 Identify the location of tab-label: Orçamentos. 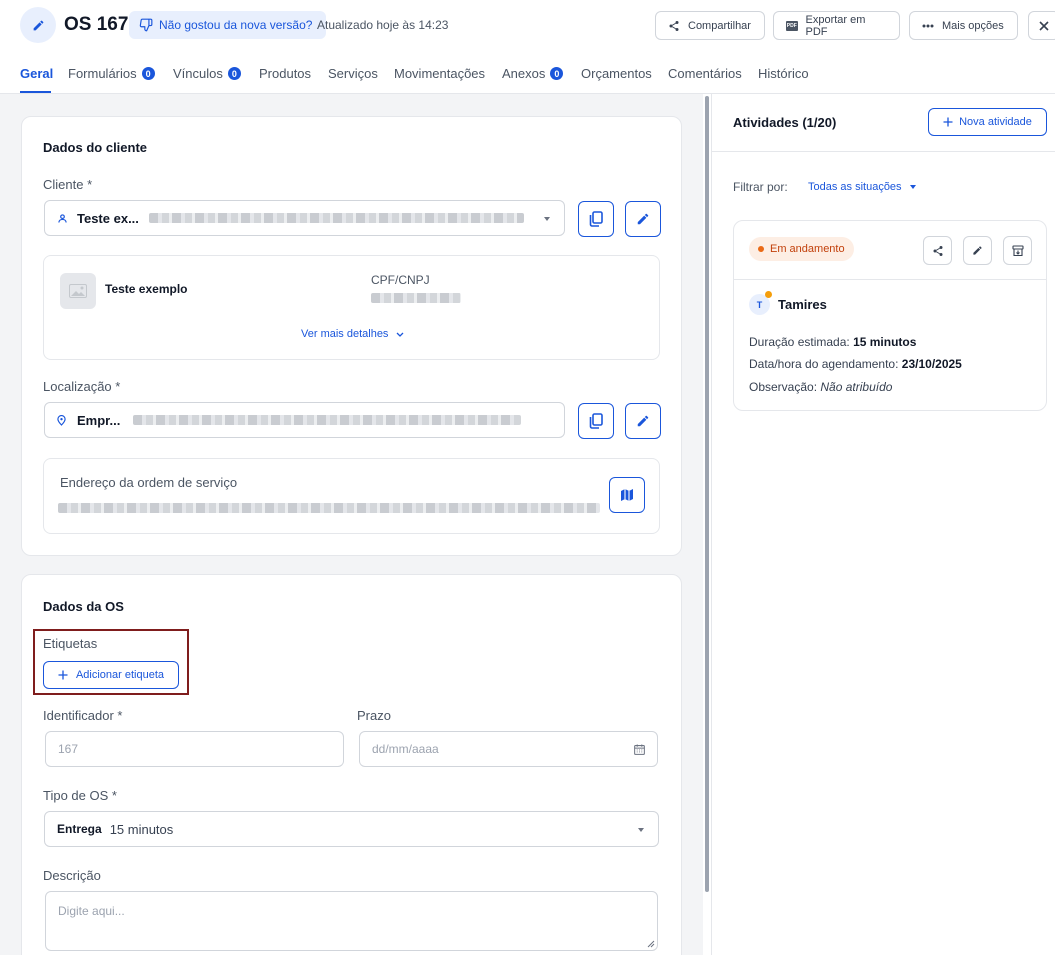
(616, 73).